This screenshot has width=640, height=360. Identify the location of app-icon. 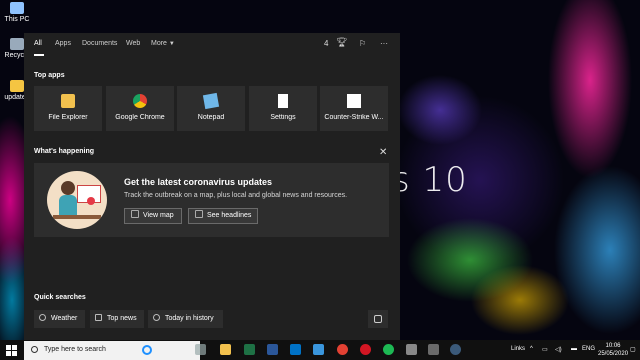
(411, 349).